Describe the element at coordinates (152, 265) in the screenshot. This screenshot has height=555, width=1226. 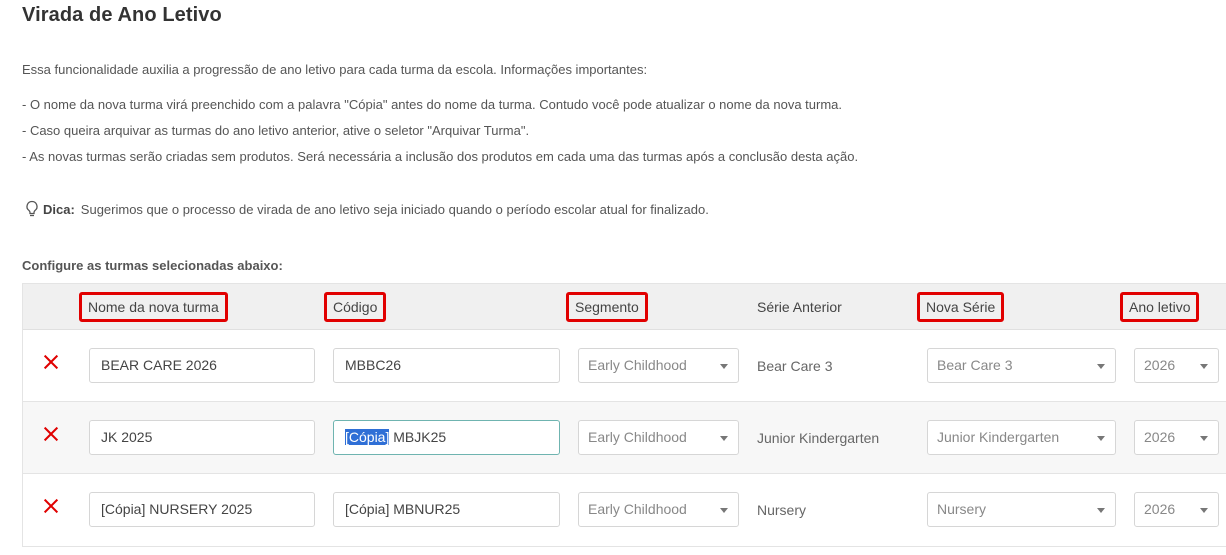
I see `section-label: Configure as turmas selecionadas abaixo:` at that location.